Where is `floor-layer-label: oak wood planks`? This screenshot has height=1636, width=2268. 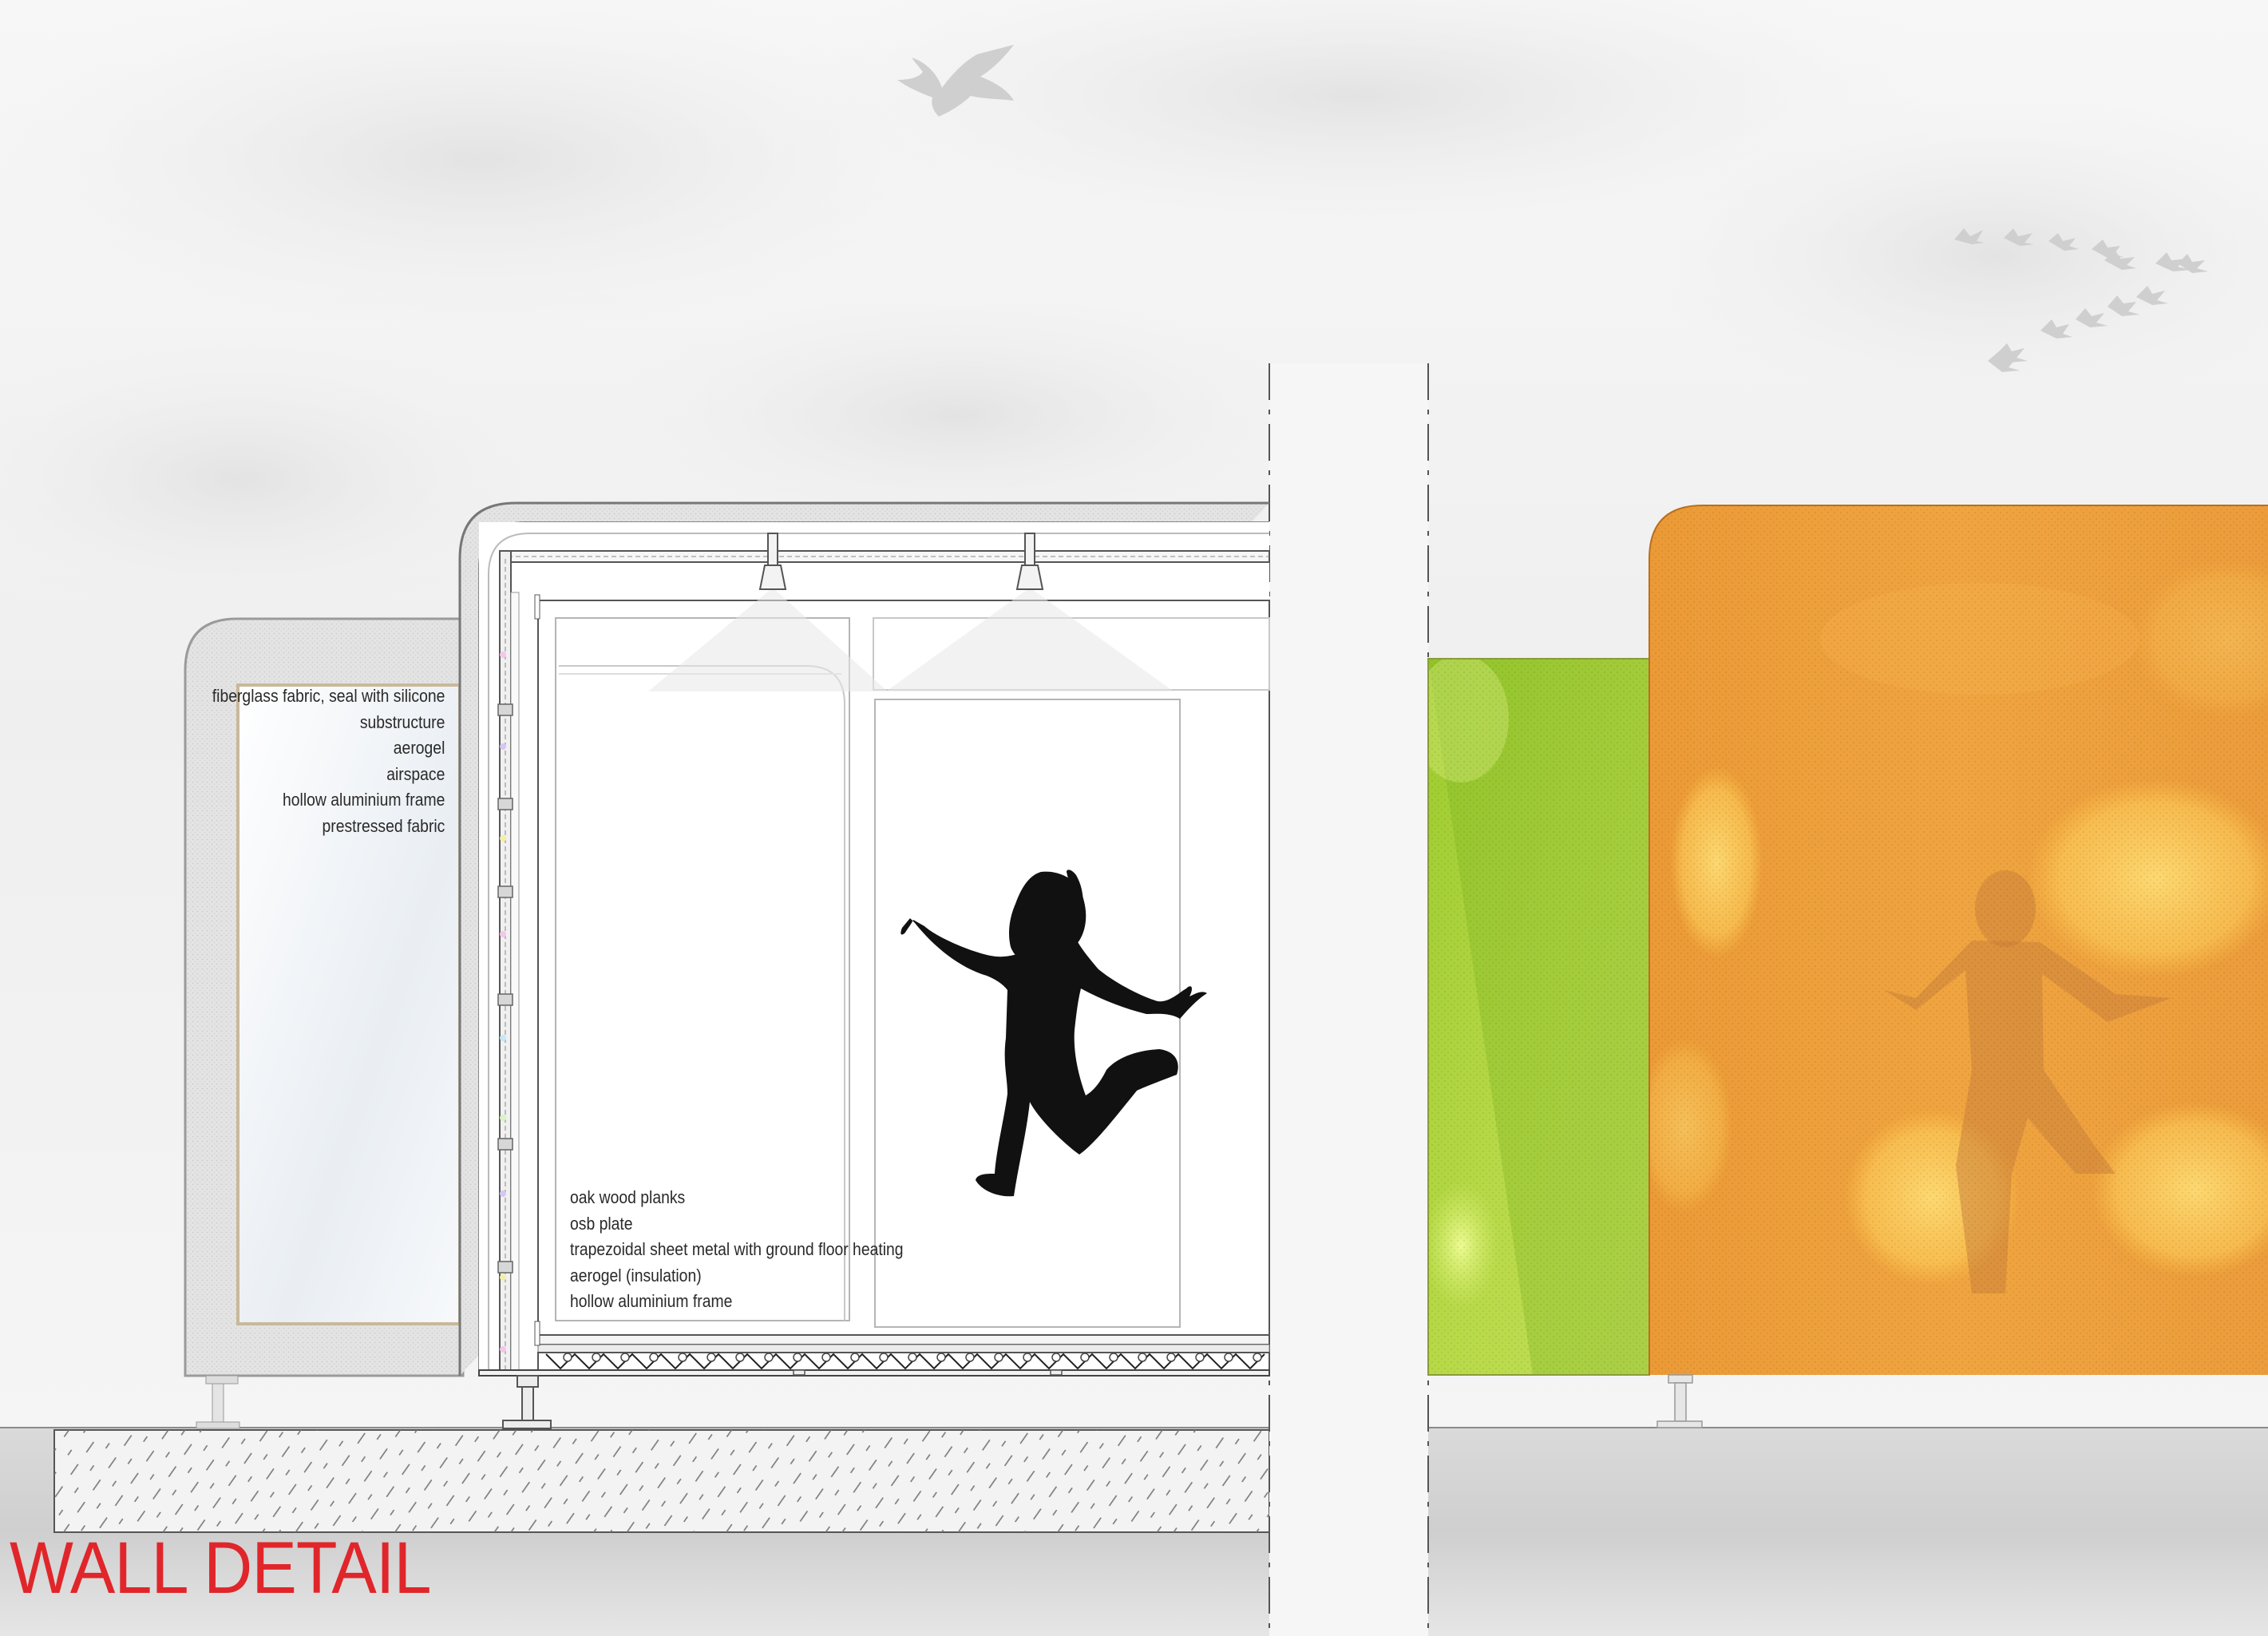 floor-layer-label: oak wood planks is located at coordinates (628, 1197).